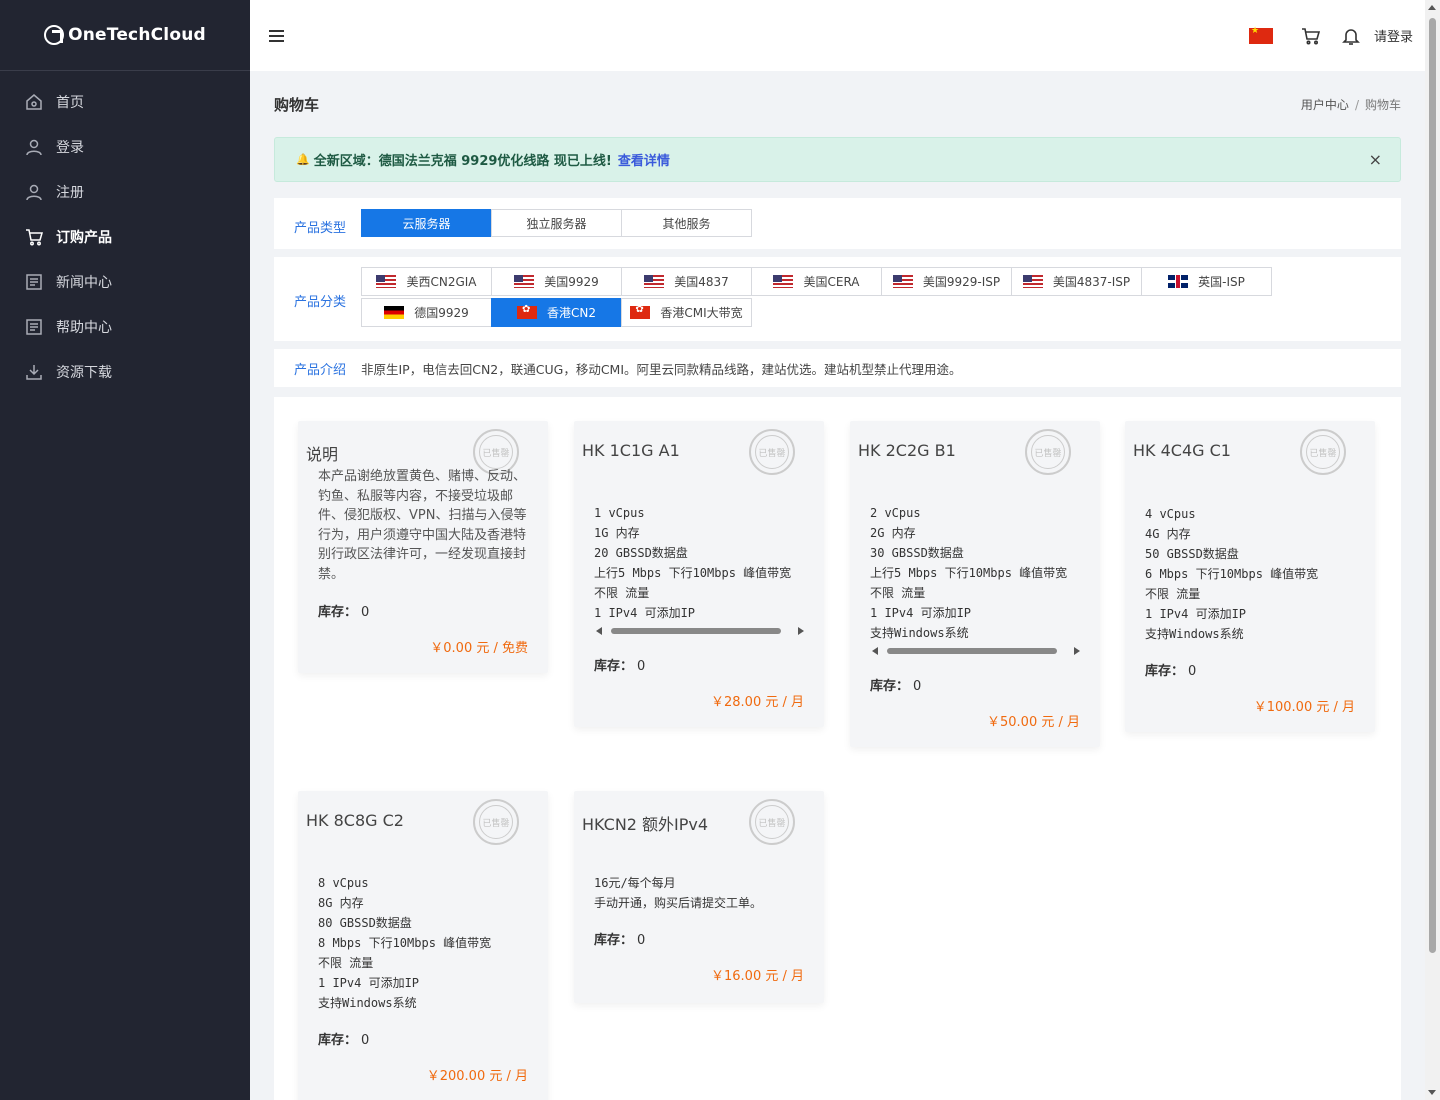 The image size is (1440, 1100). What do you see at coordinates (125, 236) in the screenshot?
I see `sidebar-item-order: 订购产品` at bounding box center [125, 236].